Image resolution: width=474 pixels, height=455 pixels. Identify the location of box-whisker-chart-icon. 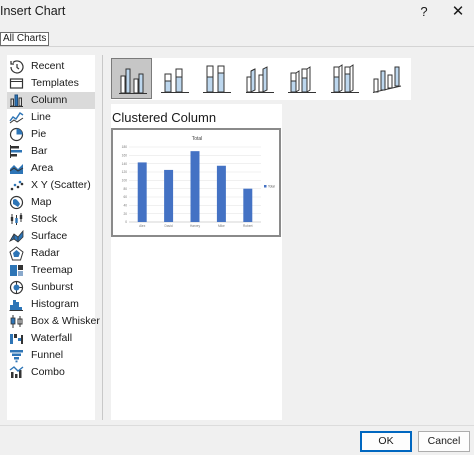
(16, 321).